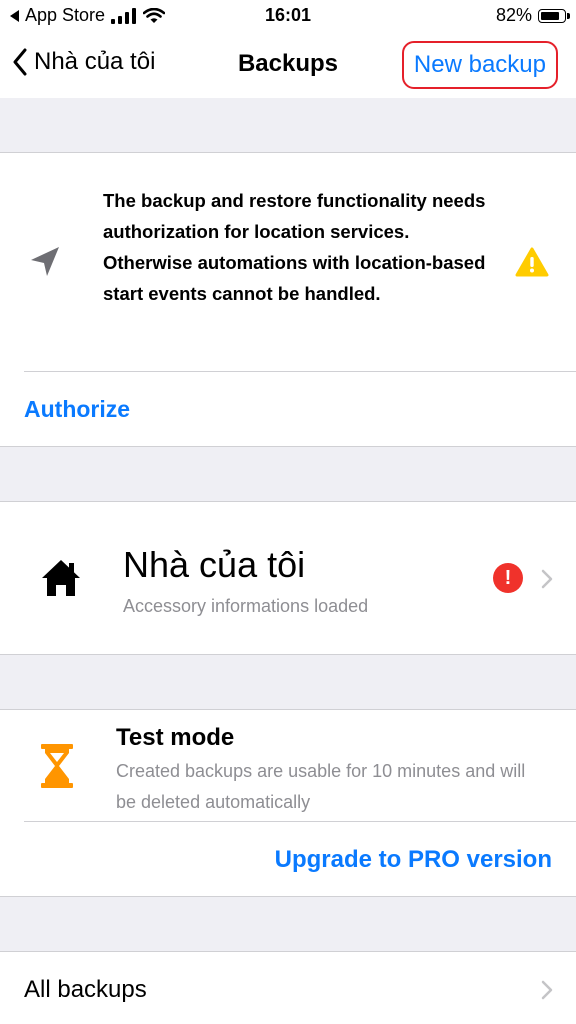 This screenshot has width=576, height=1024. Describe the element at coordinates (288, 987) in the screenshot. I see `all-backups-row: All backups` at that location.